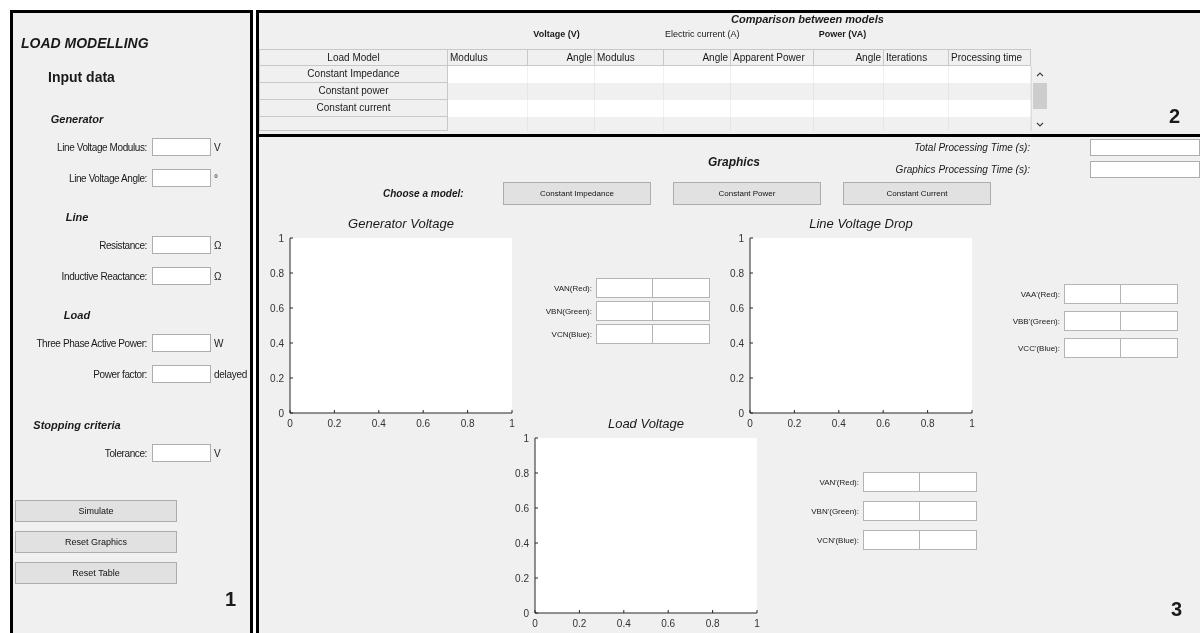  Describe the element at coordinates (842, 34) in the screenshot. I see `column-group-header: Power (VA)` at that location.